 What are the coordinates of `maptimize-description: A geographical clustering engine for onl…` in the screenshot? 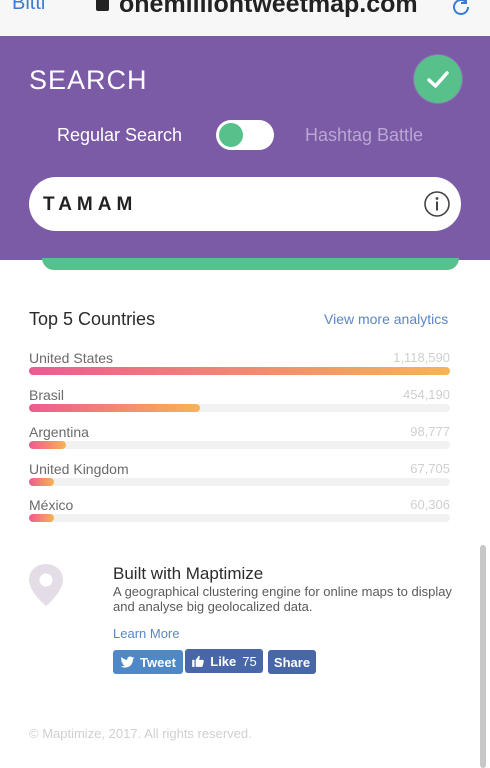 It's located at (282, 599).